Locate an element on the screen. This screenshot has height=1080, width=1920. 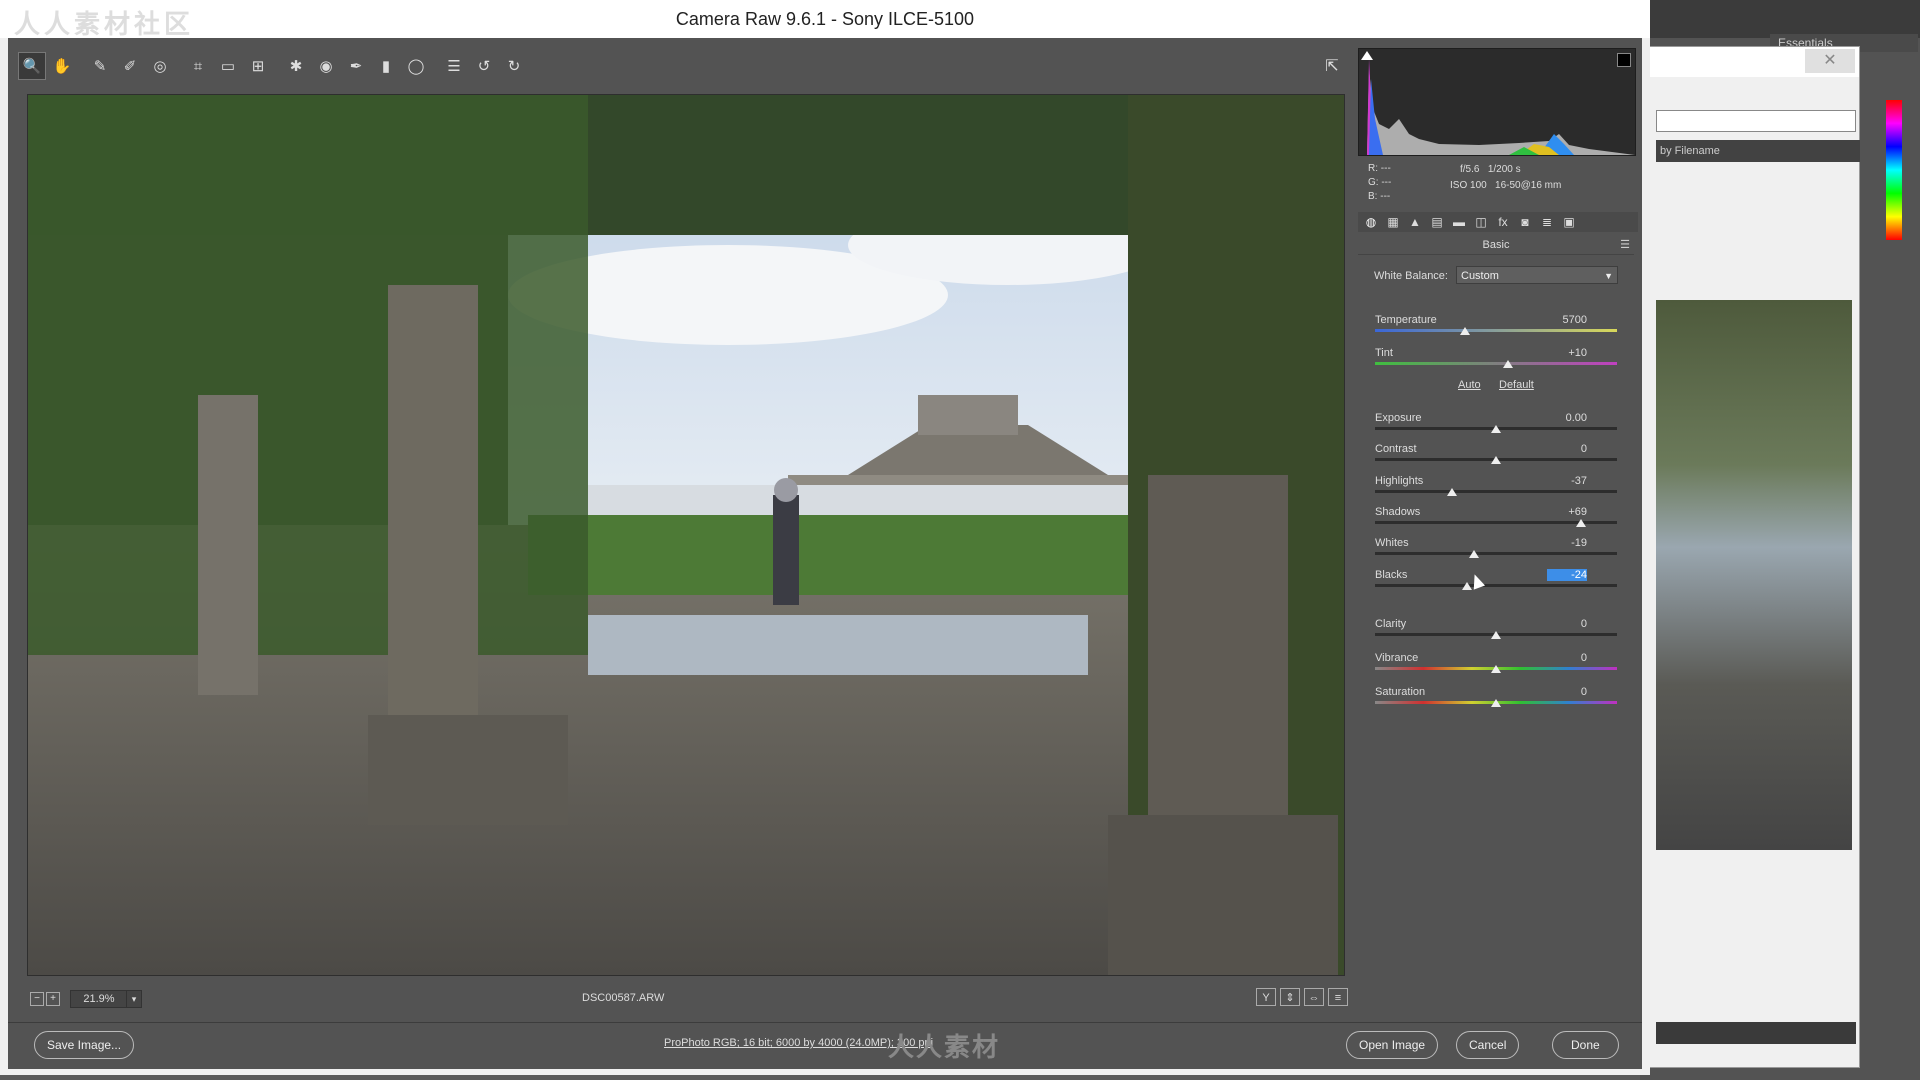
shadow-clipping-warning-icon is located at coordinates (1367, 55).